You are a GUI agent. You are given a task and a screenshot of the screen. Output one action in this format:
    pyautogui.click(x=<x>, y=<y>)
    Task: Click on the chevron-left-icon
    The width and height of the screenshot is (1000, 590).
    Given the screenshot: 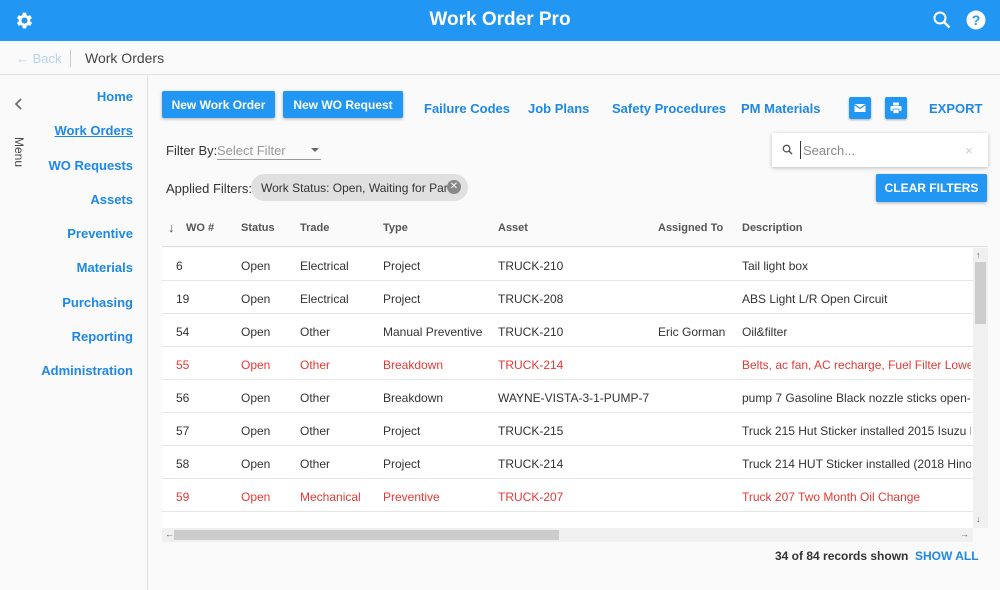 What is the action you would take?
    pyautogui.click(x=19, y=104)
    